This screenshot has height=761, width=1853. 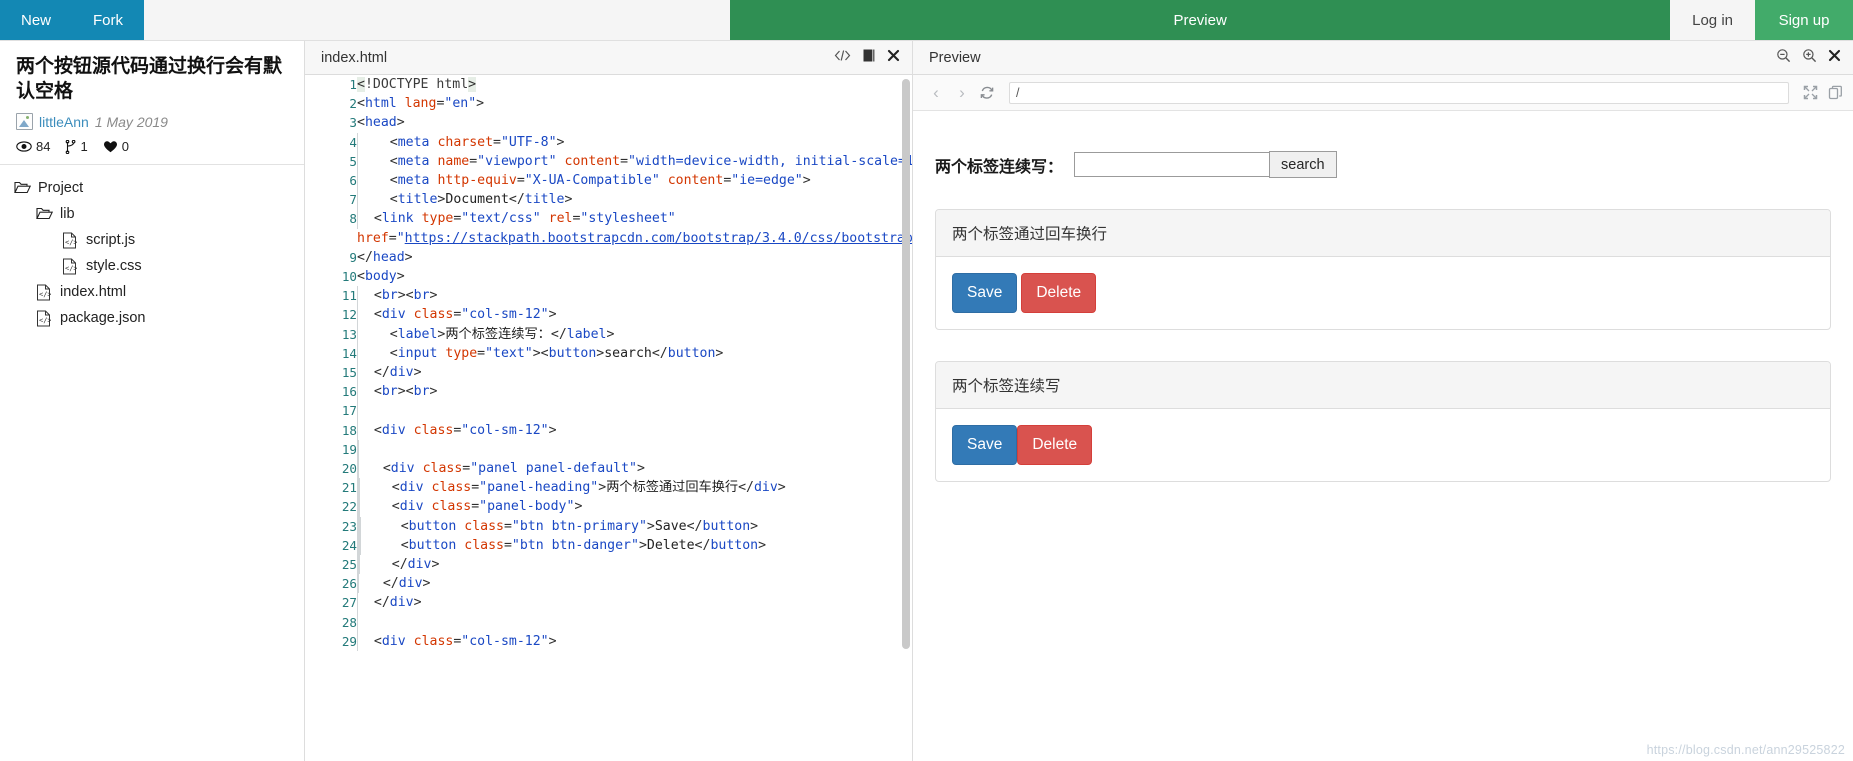 I want to click on tree-folder-project: Project, so click(x=152, y=188).